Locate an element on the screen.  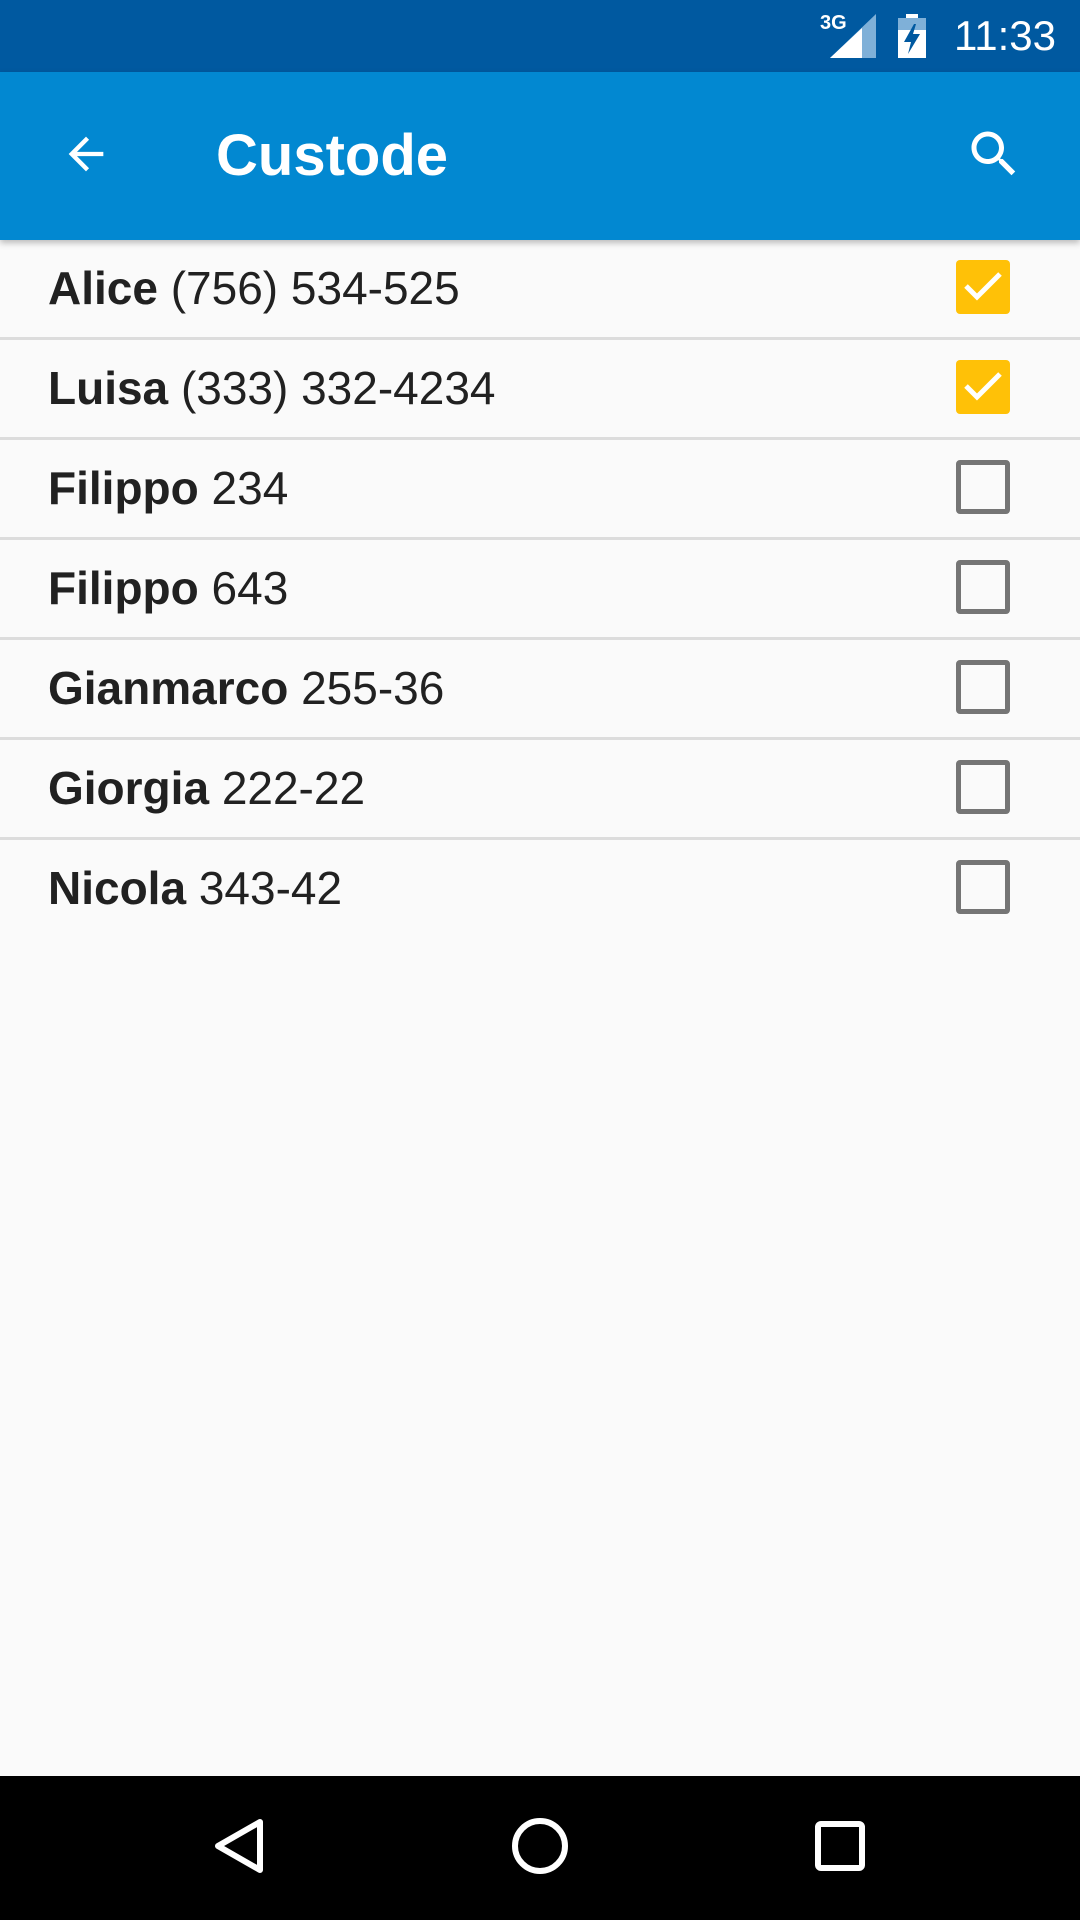
contact-text: Alice (756) 534-525 is located at coordinates (254, 288).